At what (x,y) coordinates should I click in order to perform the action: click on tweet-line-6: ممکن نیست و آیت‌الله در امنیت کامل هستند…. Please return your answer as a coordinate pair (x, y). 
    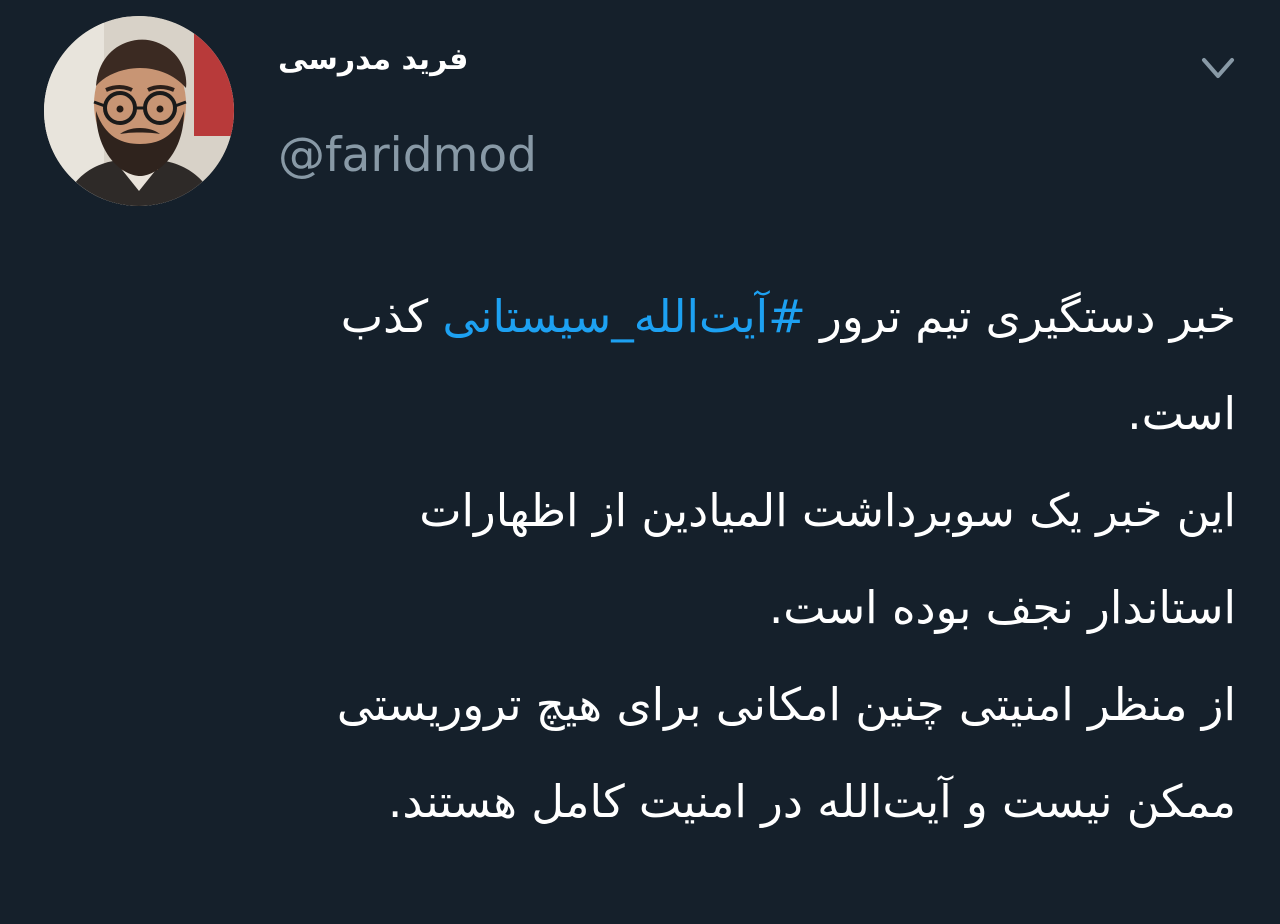
    Looking at the image, I should click on (812, 801).